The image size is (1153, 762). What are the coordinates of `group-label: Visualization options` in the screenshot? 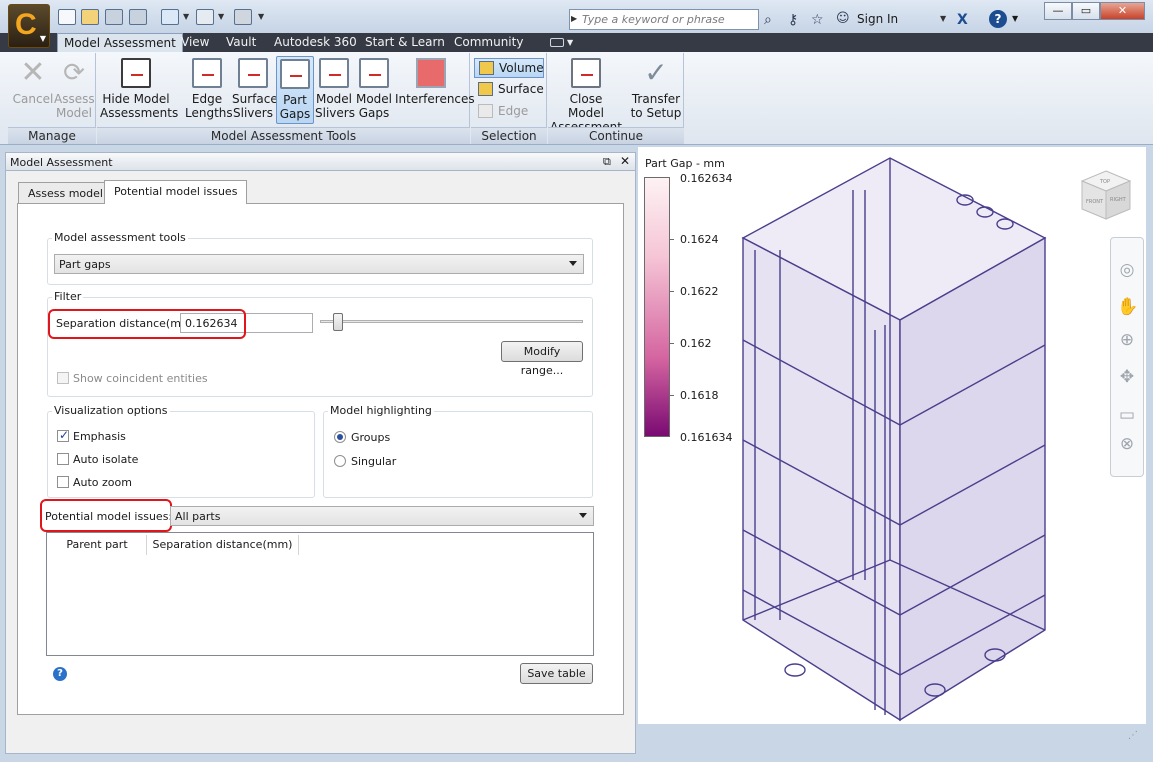 It's located at (111, 410).